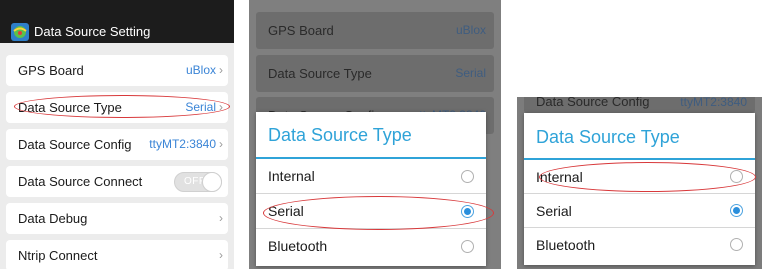  I want to click on dimmed-row-gps-board: GPS Board uBlox, so click(375, 30).